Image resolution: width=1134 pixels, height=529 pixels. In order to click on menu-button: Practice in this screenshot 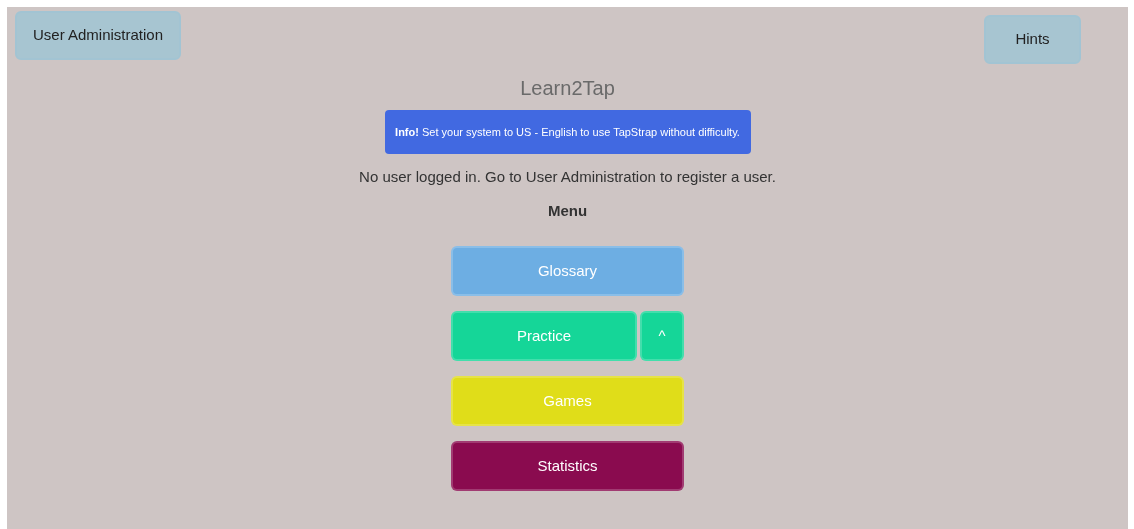, I will do `click(544, 336)`.